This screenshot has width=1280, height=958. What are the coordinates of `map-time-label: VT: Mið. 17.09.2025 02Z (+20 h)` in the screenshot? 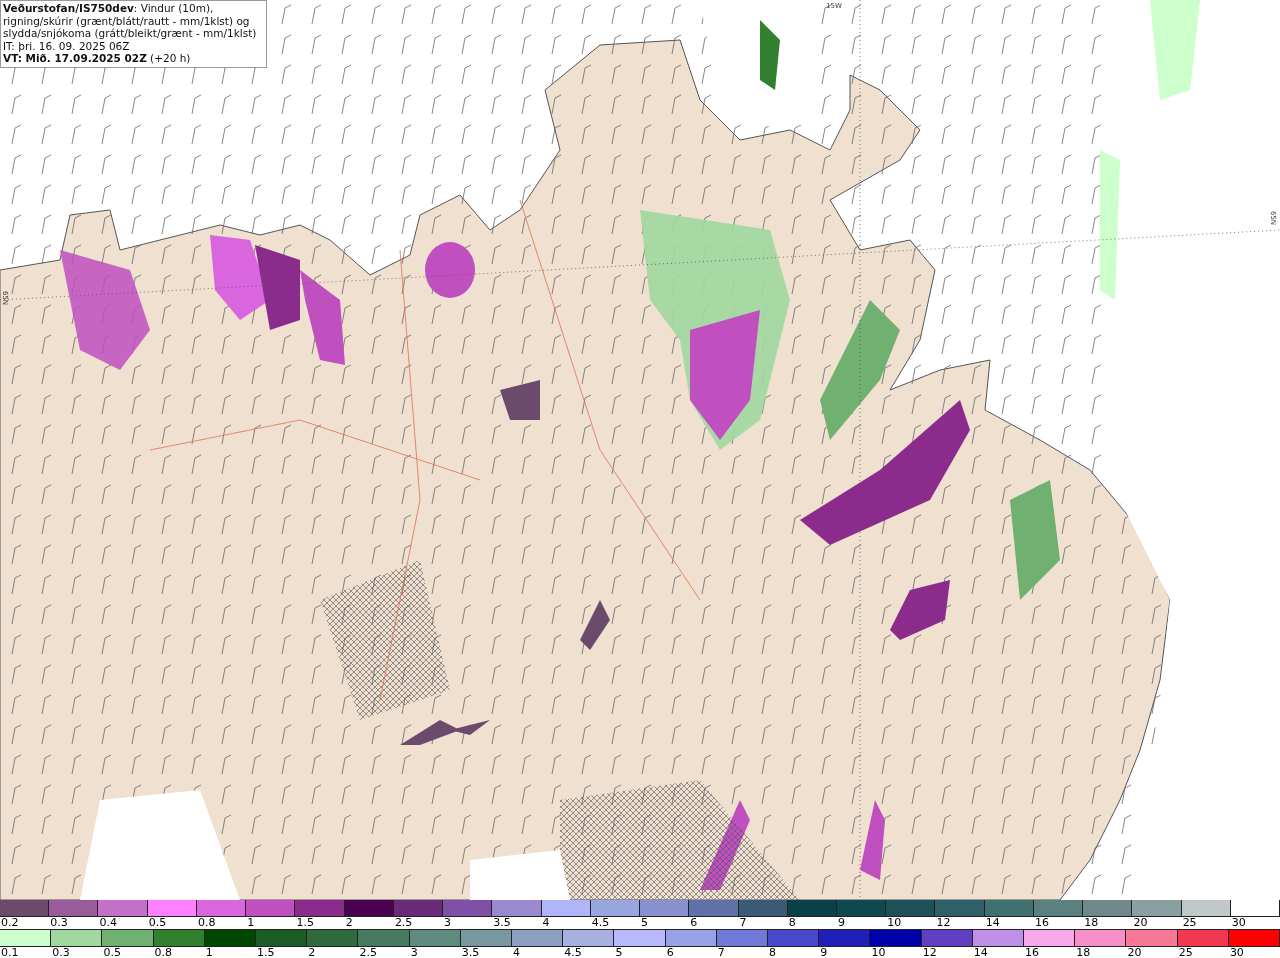 It's located at (97, 58).